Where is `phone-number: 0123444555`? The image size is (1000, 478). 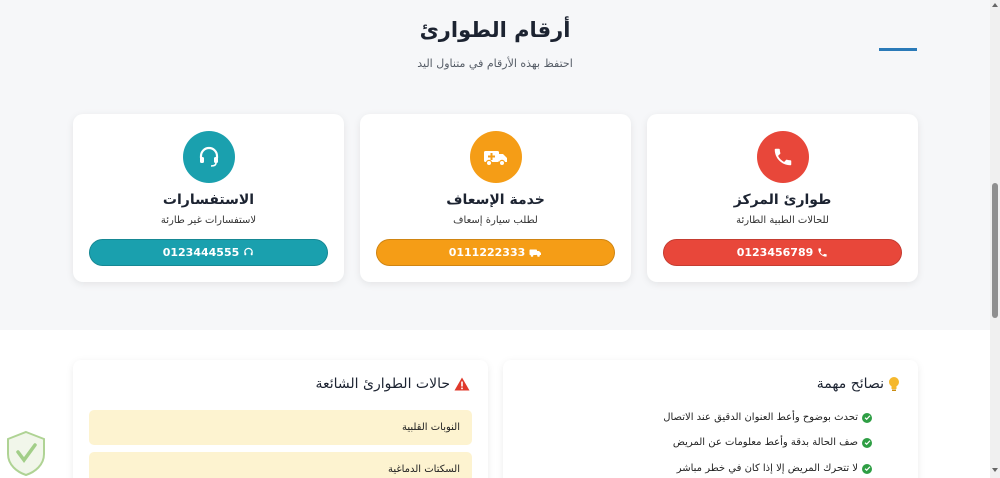
phone-number: 0123444555 is located at coordinates (201, 252).